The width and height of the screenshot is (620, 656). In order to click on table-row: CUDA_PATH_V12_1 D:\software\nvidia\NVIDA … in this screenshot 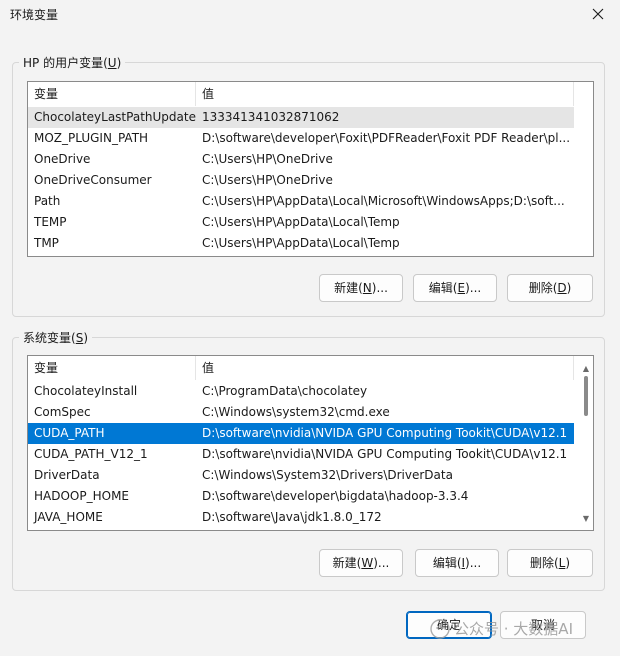, I will do `click(301, 454)`.